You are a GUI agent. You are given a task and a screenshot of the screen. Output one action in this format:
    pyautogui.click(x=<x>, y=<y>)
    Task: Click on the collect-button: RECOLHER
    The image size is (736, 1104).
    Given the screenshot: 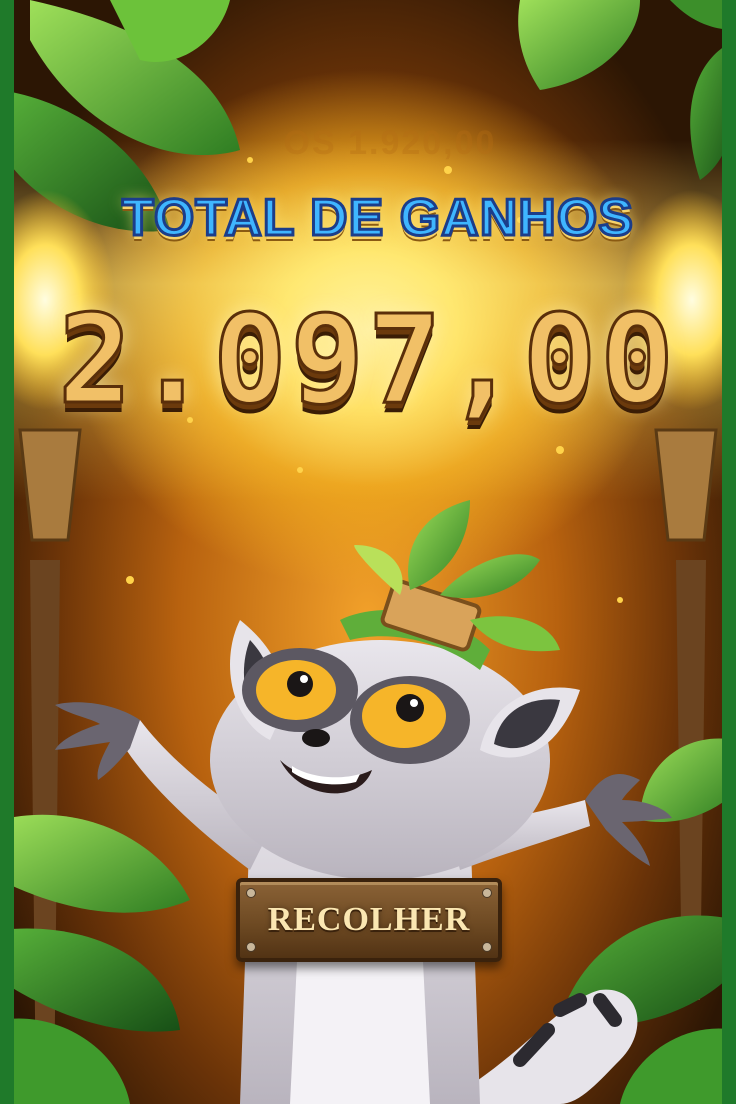 What is the action you would take?
    pyautogui.click(x=369, y=920)
    